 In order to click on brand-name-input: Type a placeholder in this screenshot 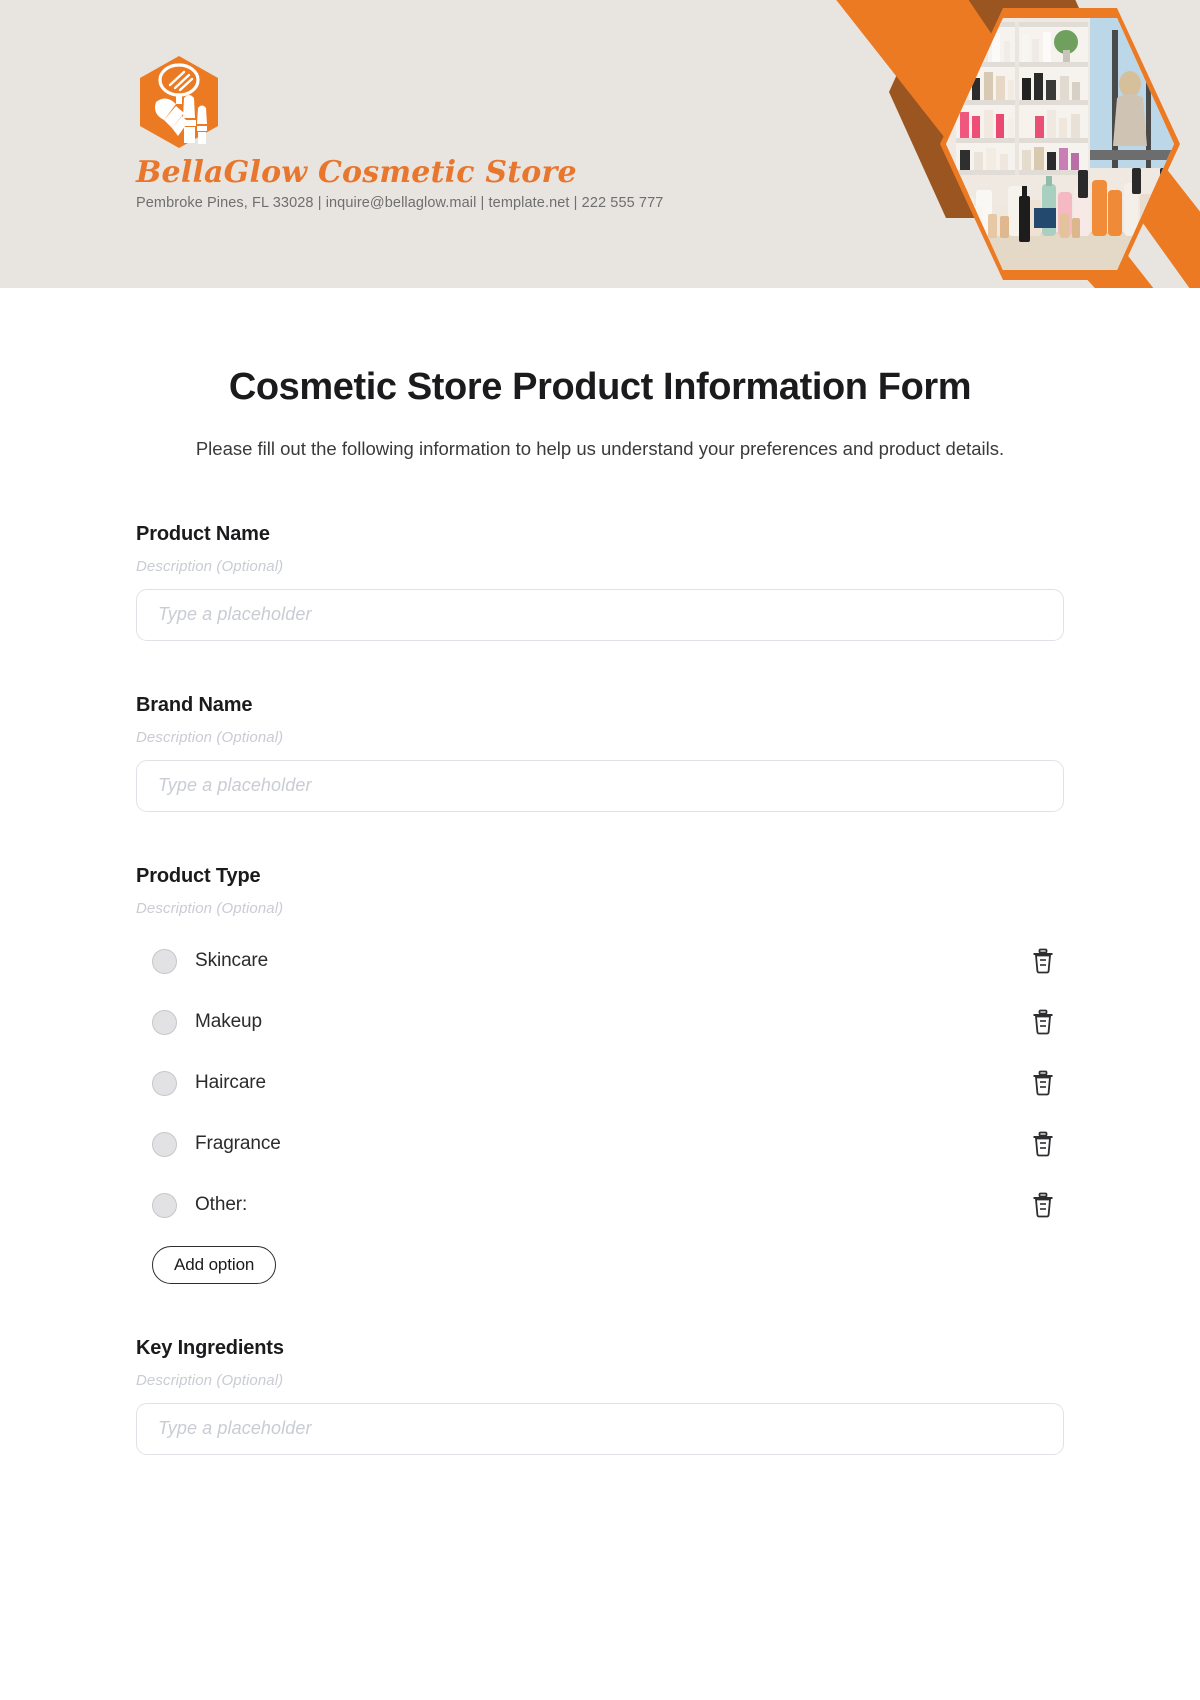, I will do `click(600, 785)`.